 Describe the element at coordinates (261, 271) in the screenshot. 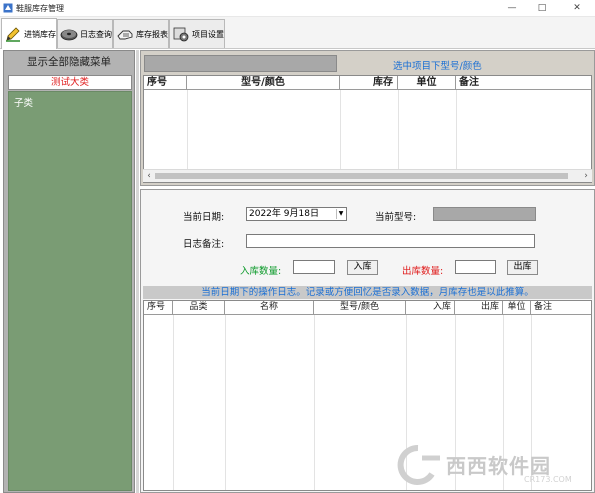

I see `in-qty-label: 入库数量:` at that location.